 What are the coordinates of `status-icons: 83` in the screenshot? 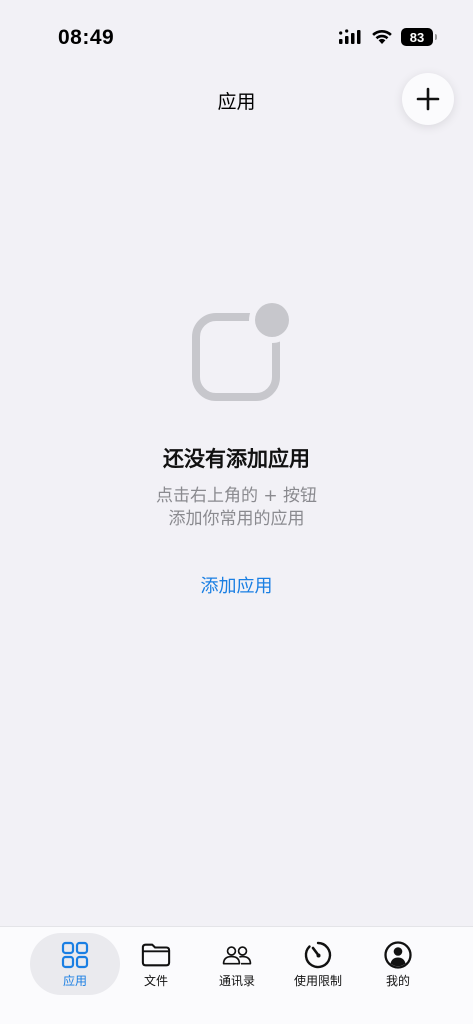 It's located at (388, 37).